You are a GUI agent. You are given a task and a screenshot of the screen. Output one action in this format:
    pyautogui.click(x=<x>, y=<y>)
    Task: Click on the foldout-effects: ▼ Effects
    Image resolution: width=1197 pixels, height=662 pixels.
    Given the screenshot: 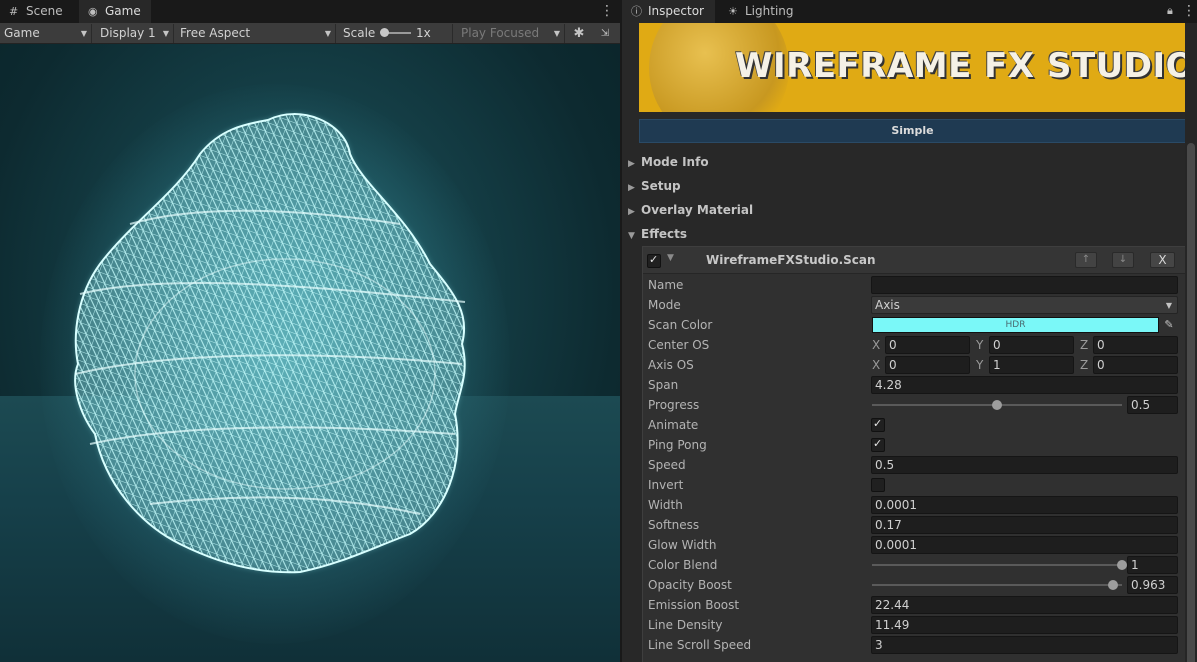 What is the action you would take?
    pyautogui.click(x=657, y=234)
    